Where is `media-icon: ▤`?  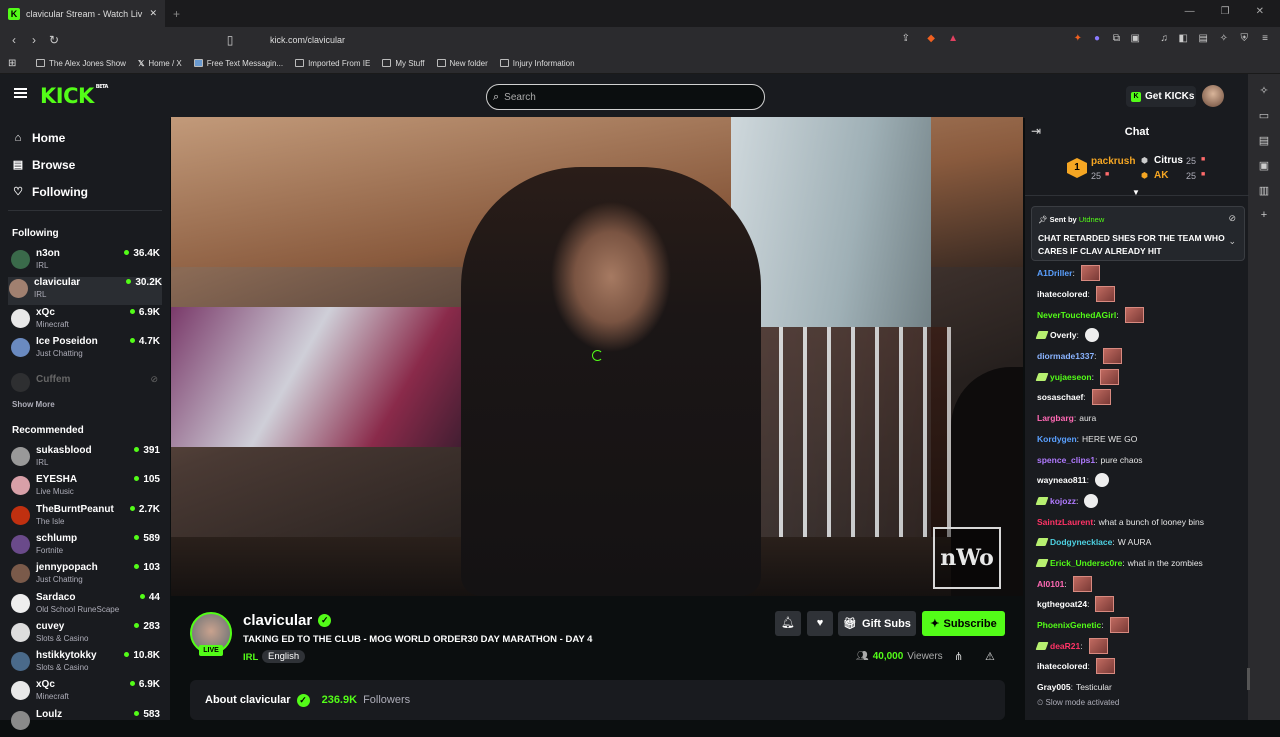 media-icon: ▤ is located at coordinates (1264, 140).